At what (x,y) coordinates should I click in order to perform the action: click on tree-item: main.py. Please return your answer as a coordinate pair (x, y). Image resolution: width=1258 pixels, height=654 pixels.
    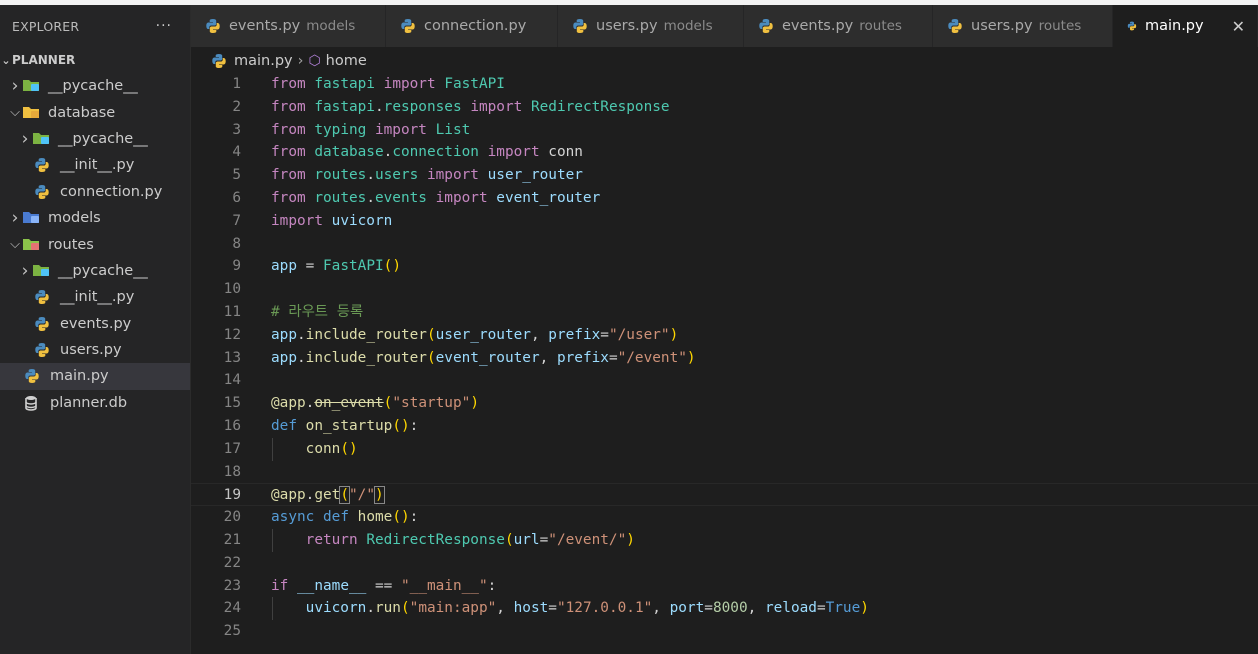
    Looking at the image, I should click on (95, 376).